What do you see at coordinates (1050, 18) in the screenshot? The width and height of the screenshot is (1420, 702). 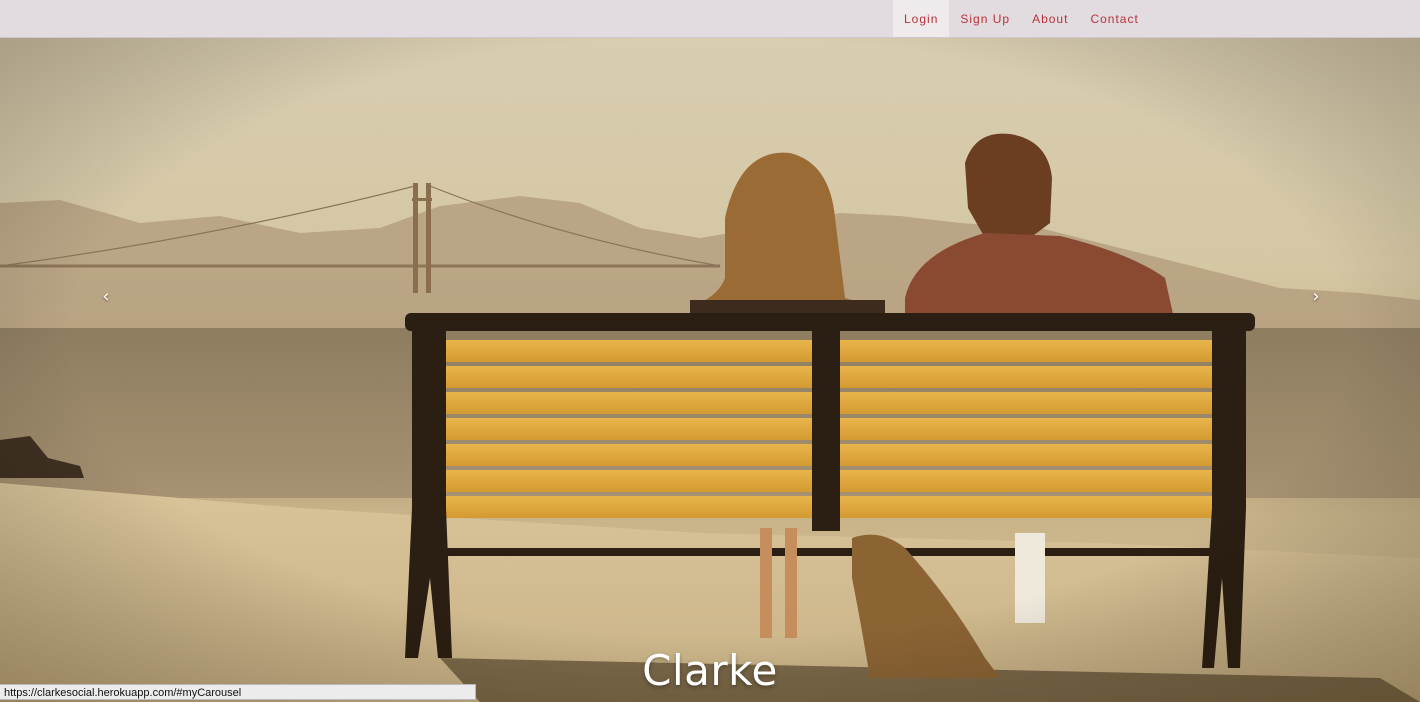 I see `nav-about-link: About` at bounding box center [1050, 18].